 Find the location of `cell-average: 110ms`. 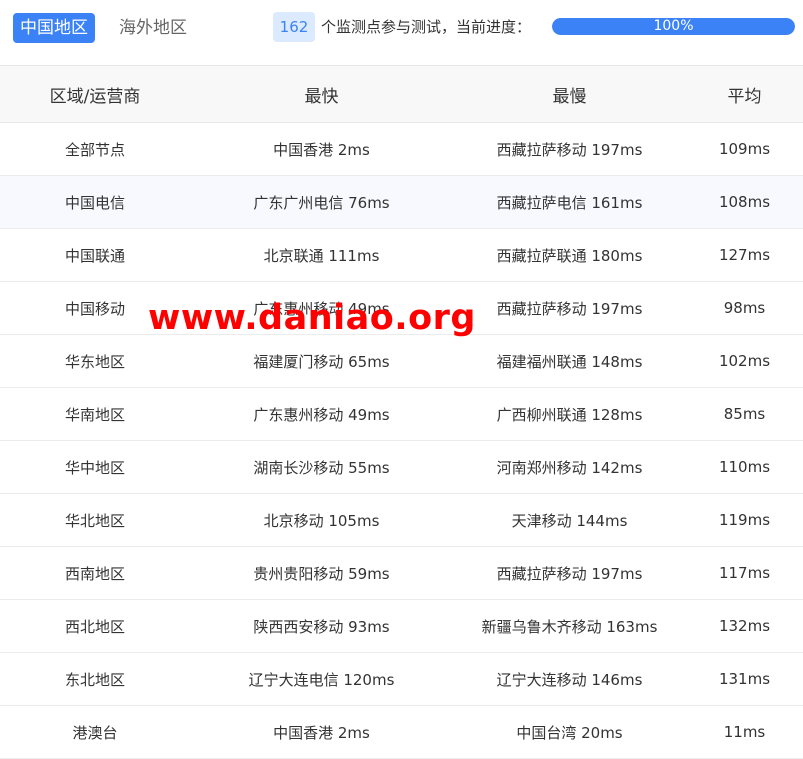

cell-average: 110ms is located at coordinates (744, 467).